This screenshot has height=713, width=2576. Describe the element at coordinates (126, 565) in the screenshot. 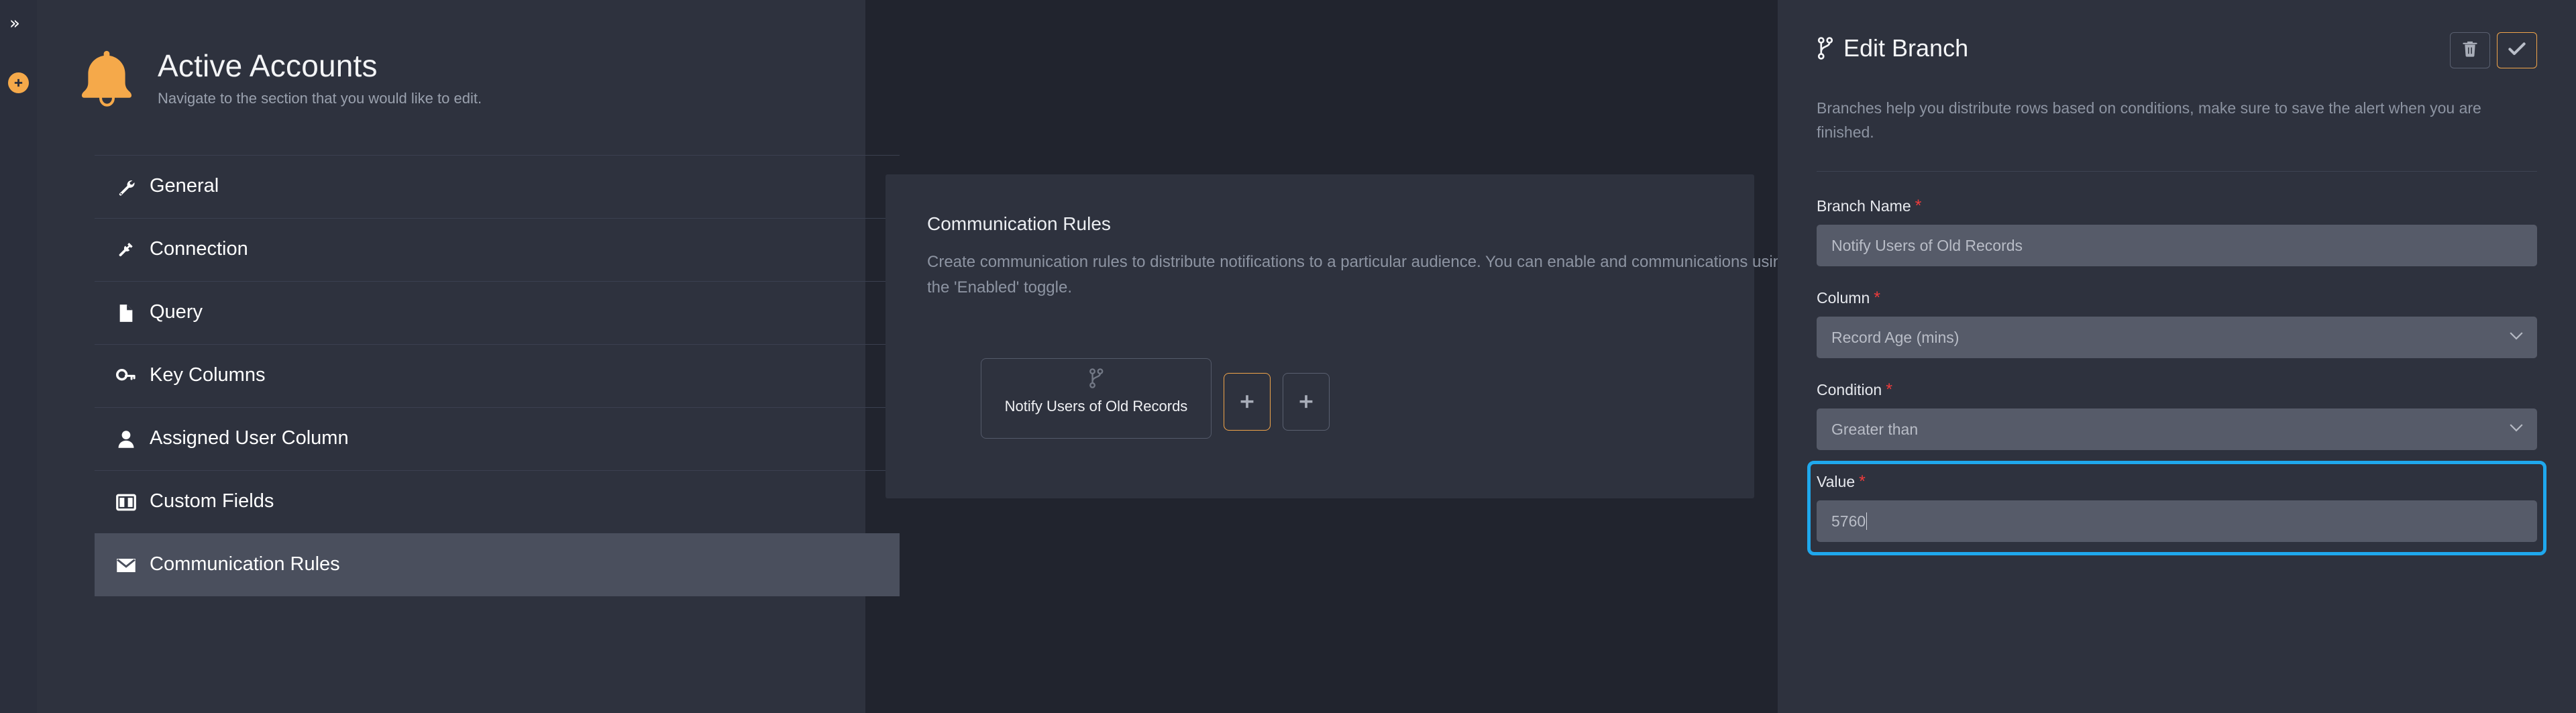

I see `envelope-icon` at that location.